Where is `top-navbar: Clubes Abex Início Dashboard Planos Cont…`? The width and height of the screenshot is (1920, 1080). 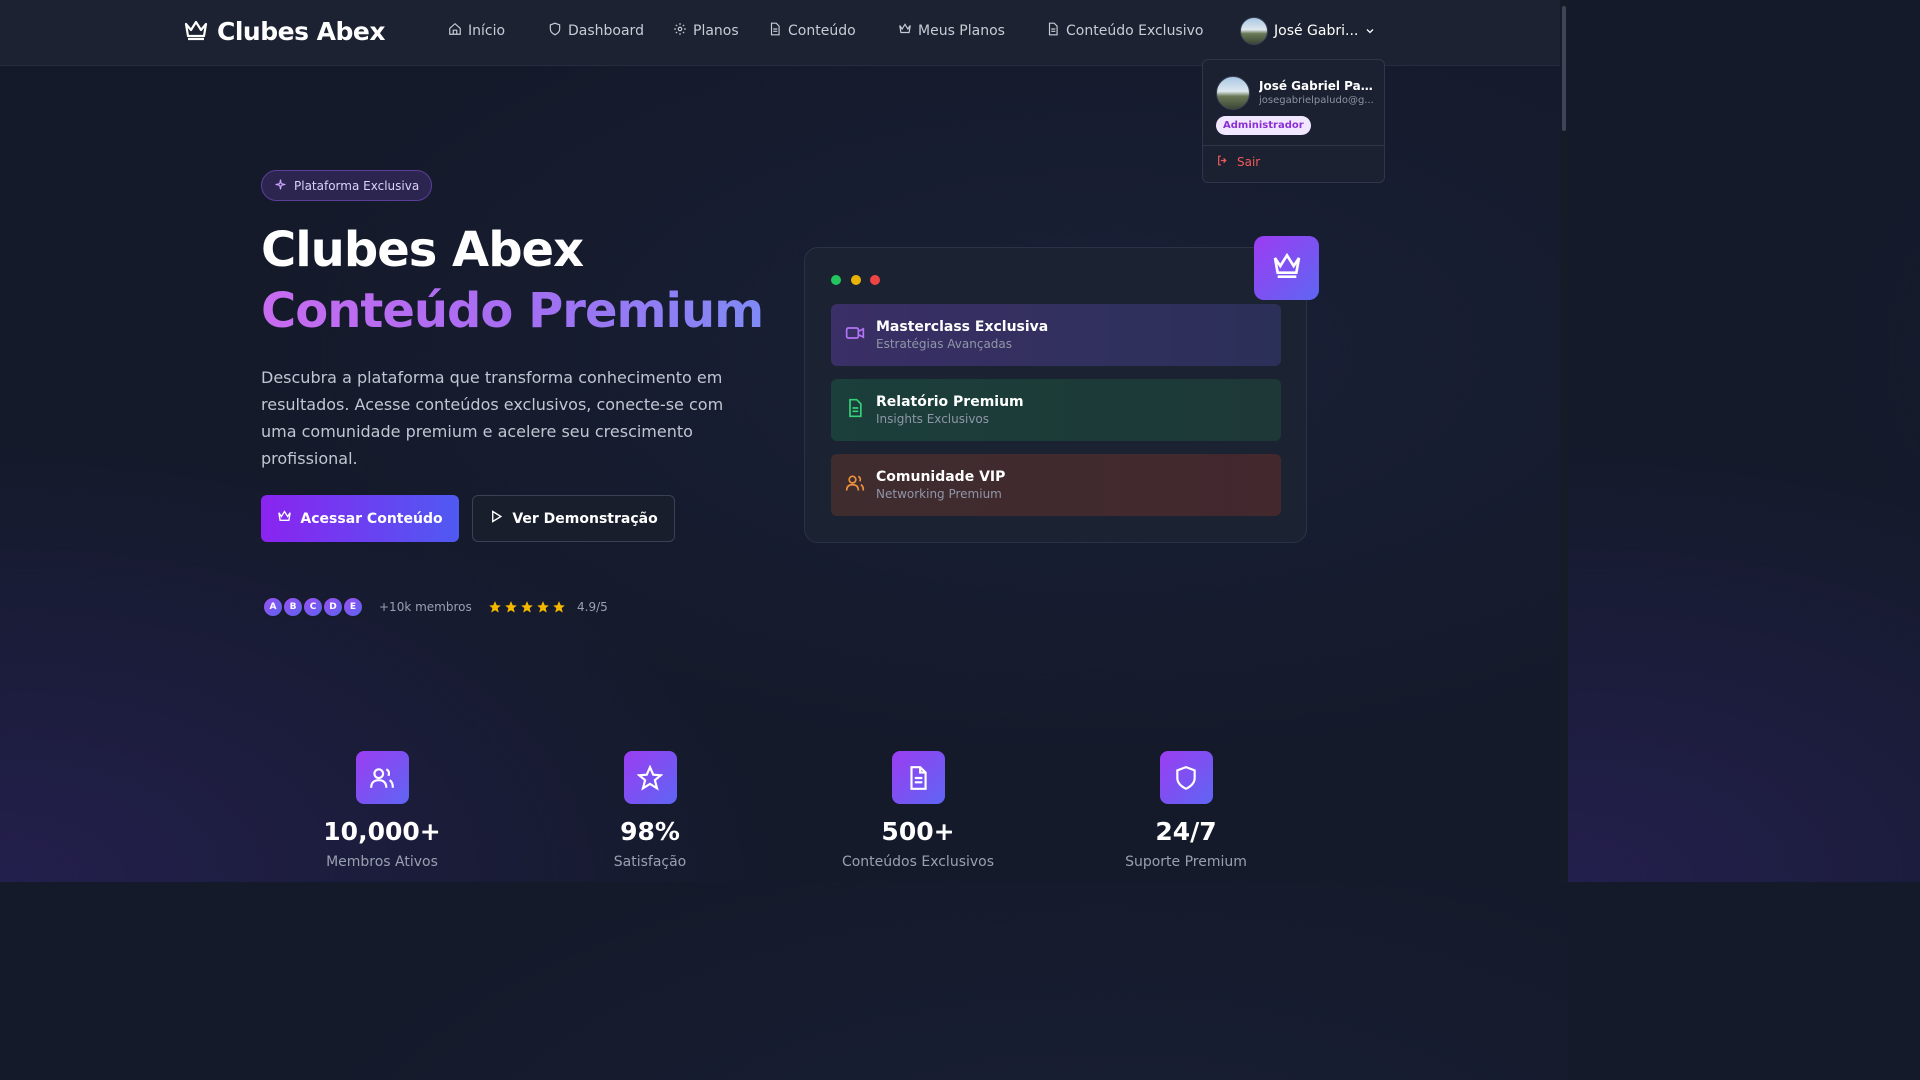 top-navbar: Clubes Abex Início Dashboard Planos Cont… is located at coordinates (780, 33).